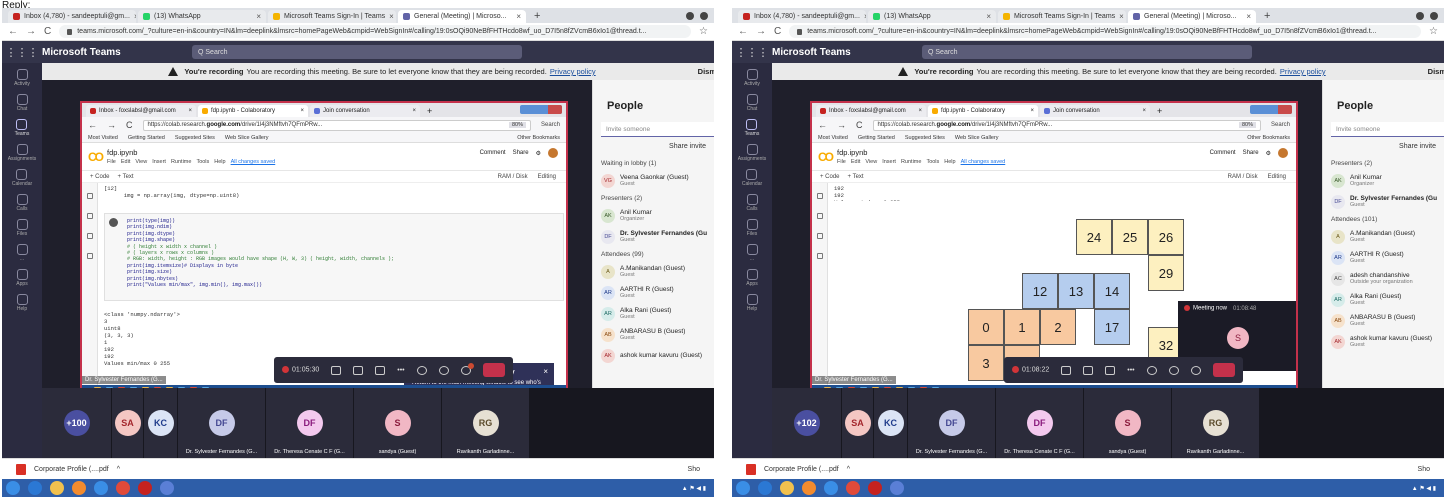 This screenshot has width=1454, height=497. Describe the element at coordinates (47, 31) in the screenshot. I see `reload-icon: C` at that location.